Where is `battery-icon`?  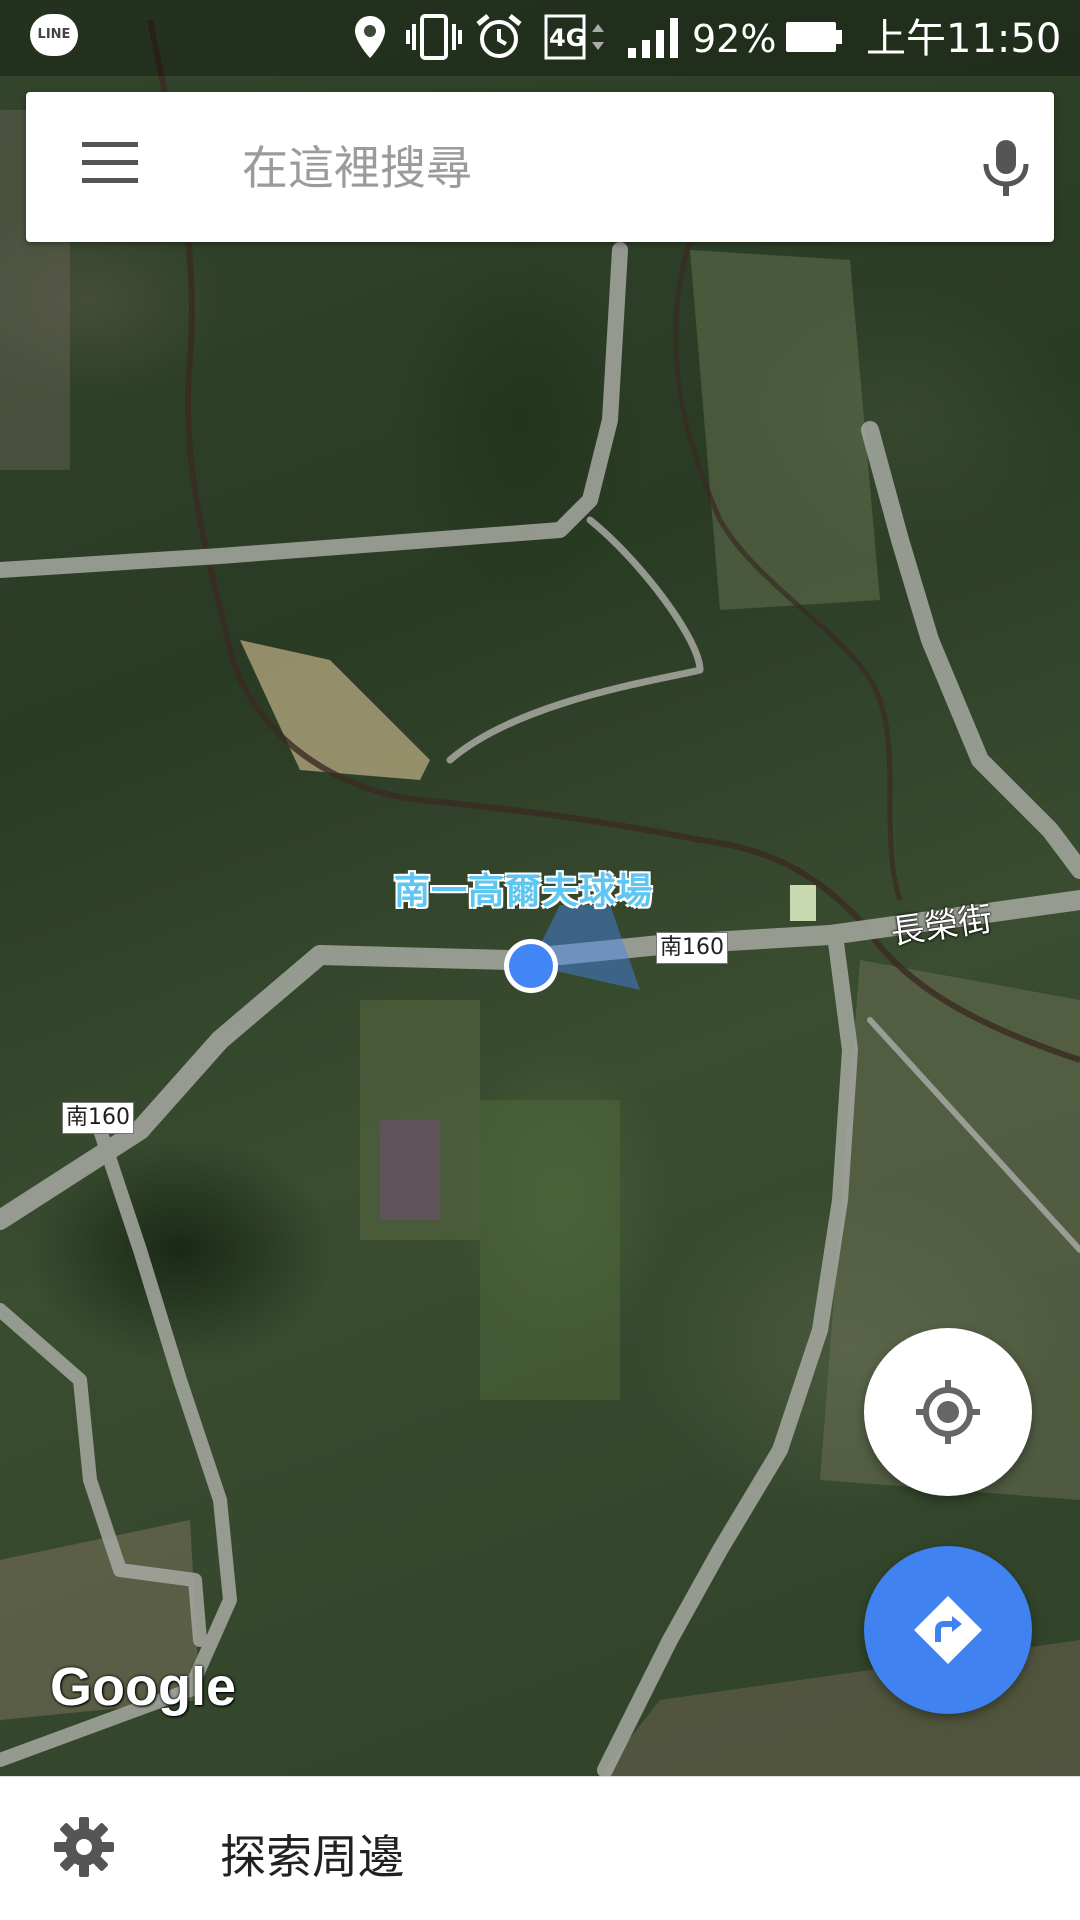 battery-icon is located at coordinates (814, 37).